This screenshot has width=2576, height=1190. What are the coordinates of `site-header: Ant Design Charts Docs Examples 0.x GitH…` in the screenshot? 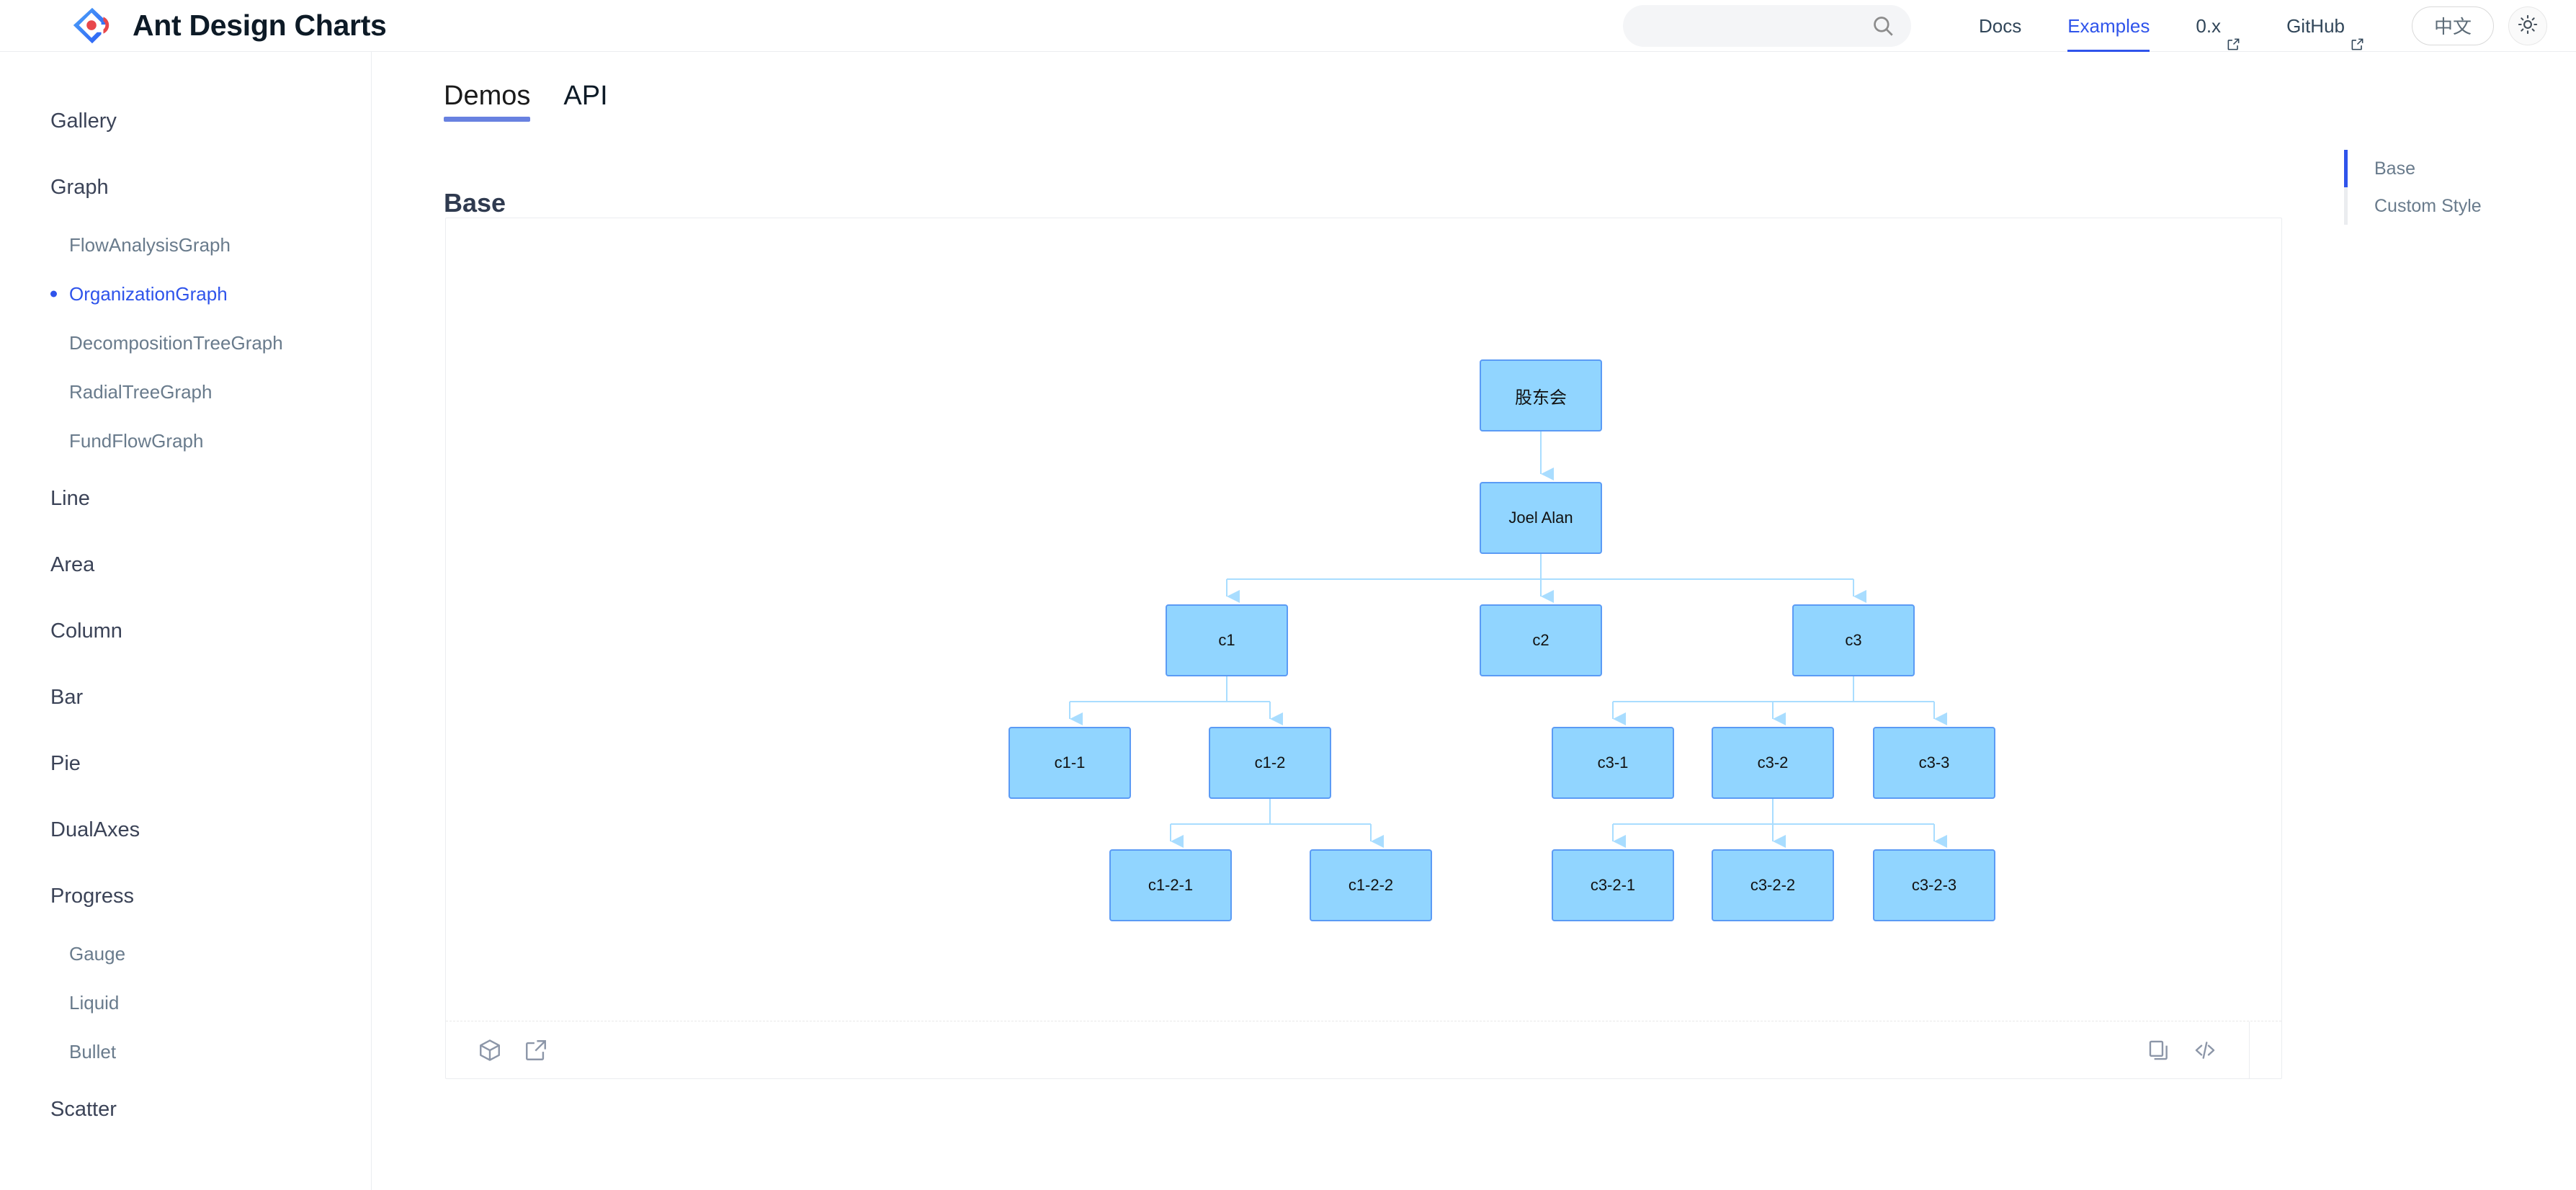 It's located at (1288, 26).